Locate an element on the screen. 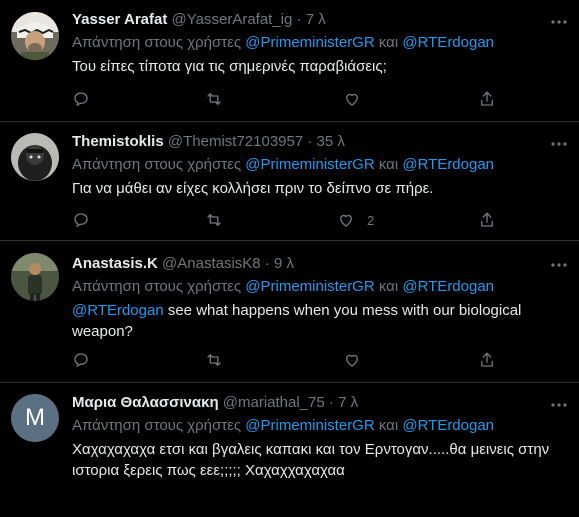  tweet-header: Themistoklis @Themist72103957 · 35 λ is located at coordinates (320, 142).